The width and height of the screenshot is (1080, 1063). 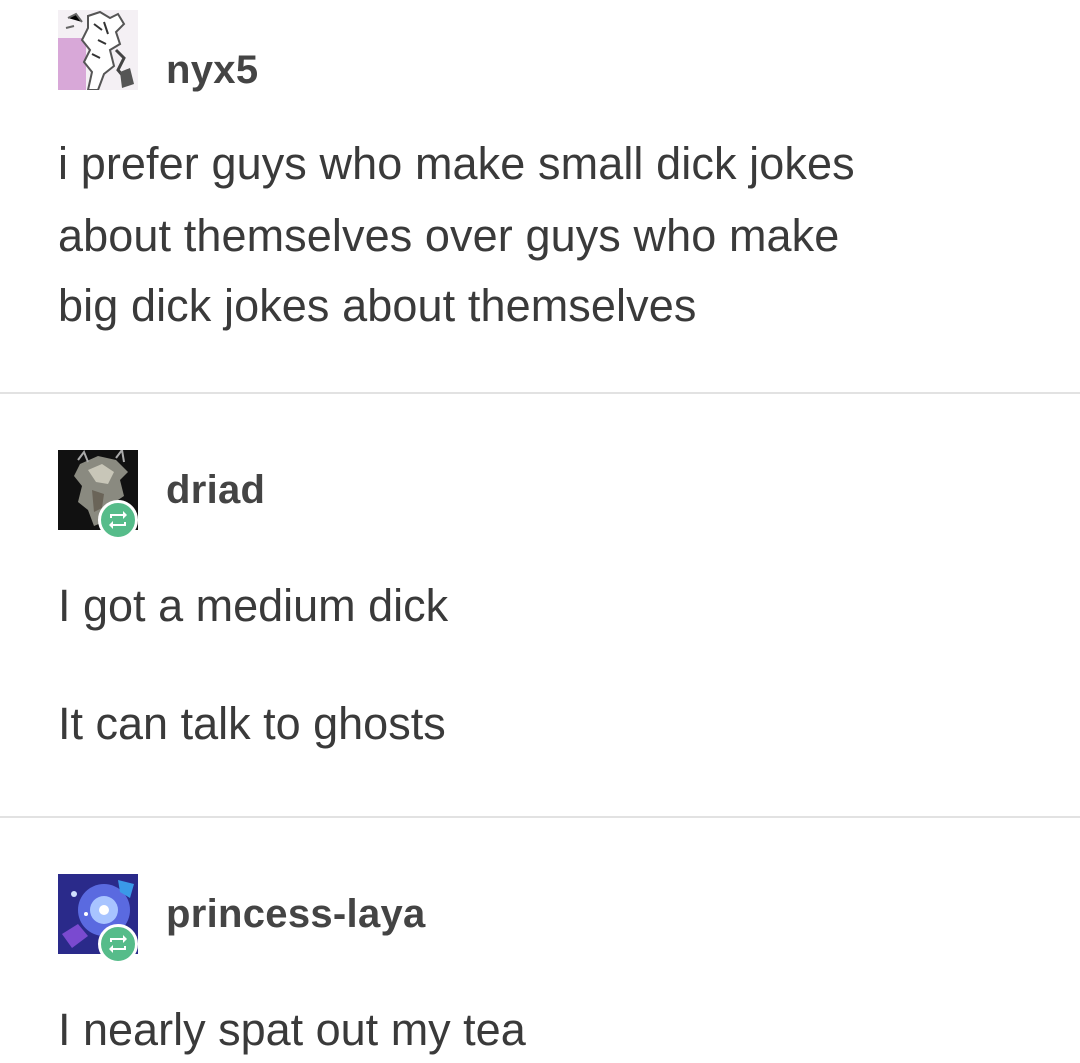 What do you see at coordinates (358, 495) in the screenshot?
I see `post-header: driad` at bounding box center [358, 495].